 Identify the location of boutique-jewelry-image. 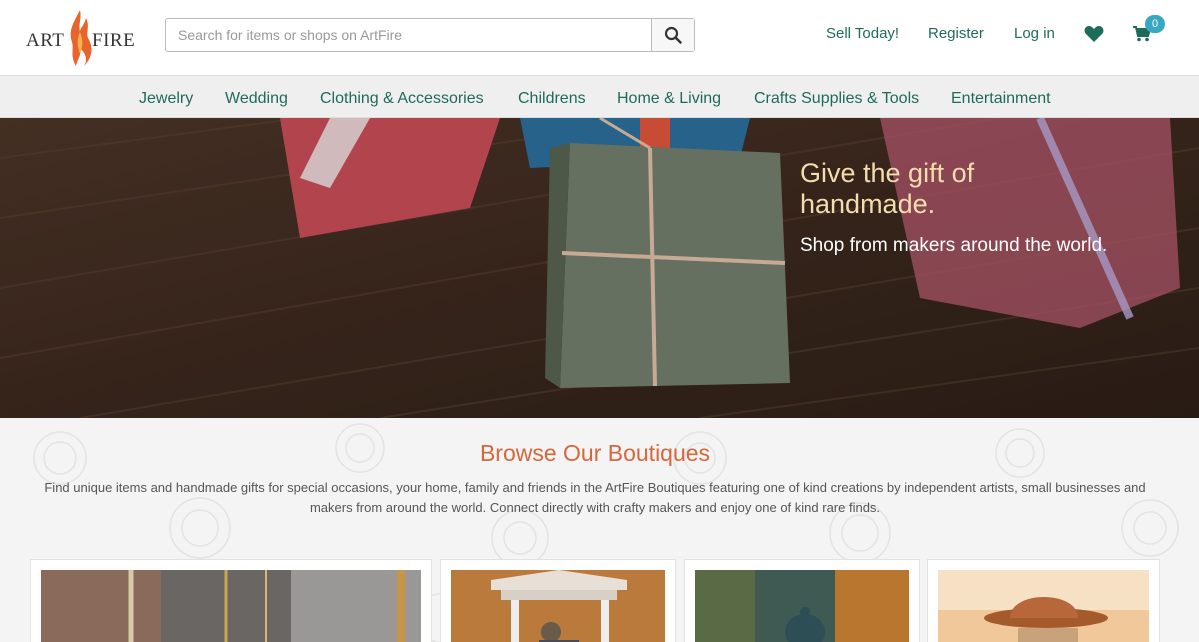
(231, 606).